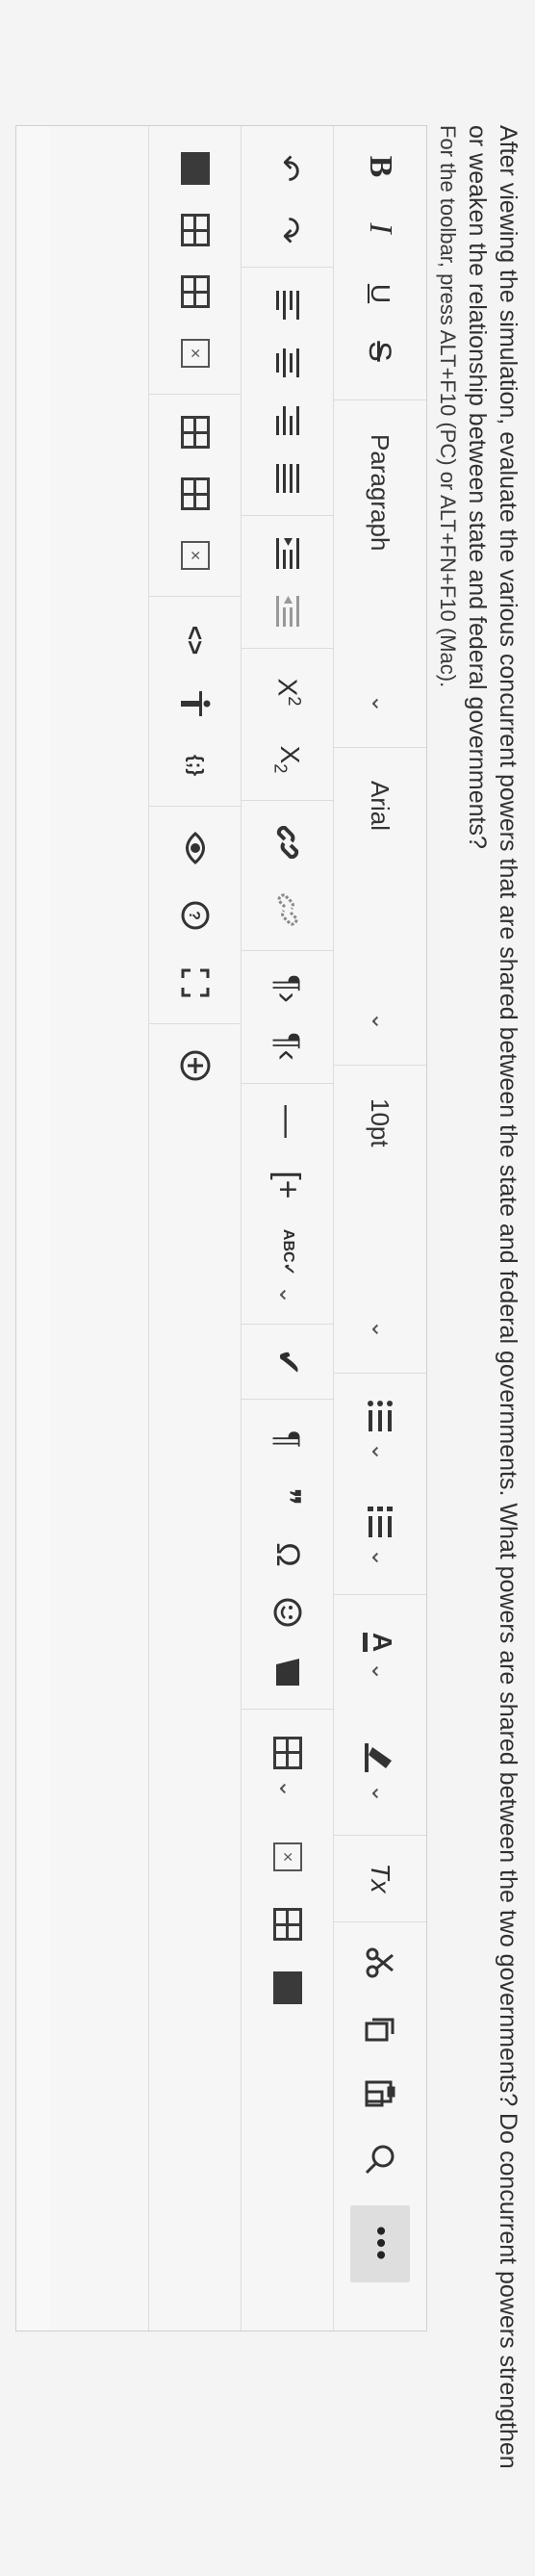 The image size is (535, 2576). What do you see at coordinates (380, 493) in the screenshot?
I see `paragraph-format-value: Paragraph` at bounding box center [380, 493].